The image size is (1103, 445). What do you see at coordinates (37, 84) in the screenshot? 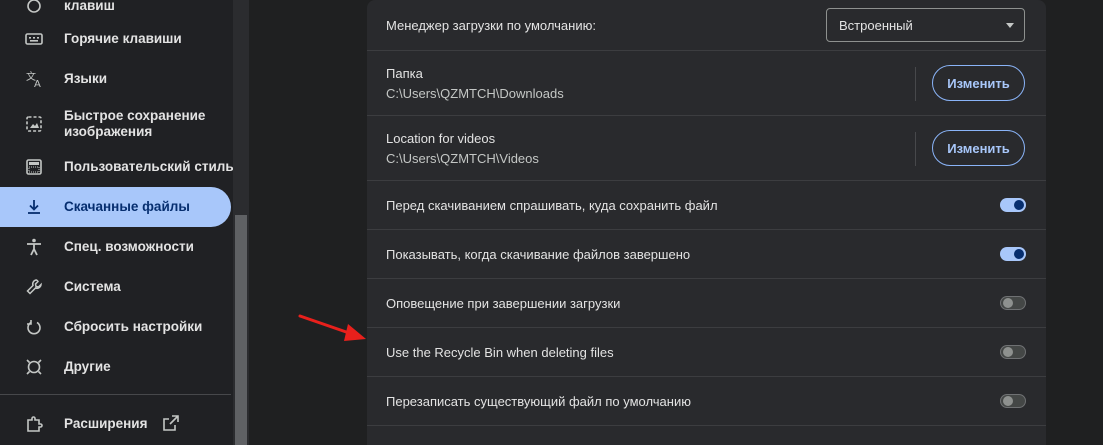
I see `svg-text: A` at bounding box center [37, 84].